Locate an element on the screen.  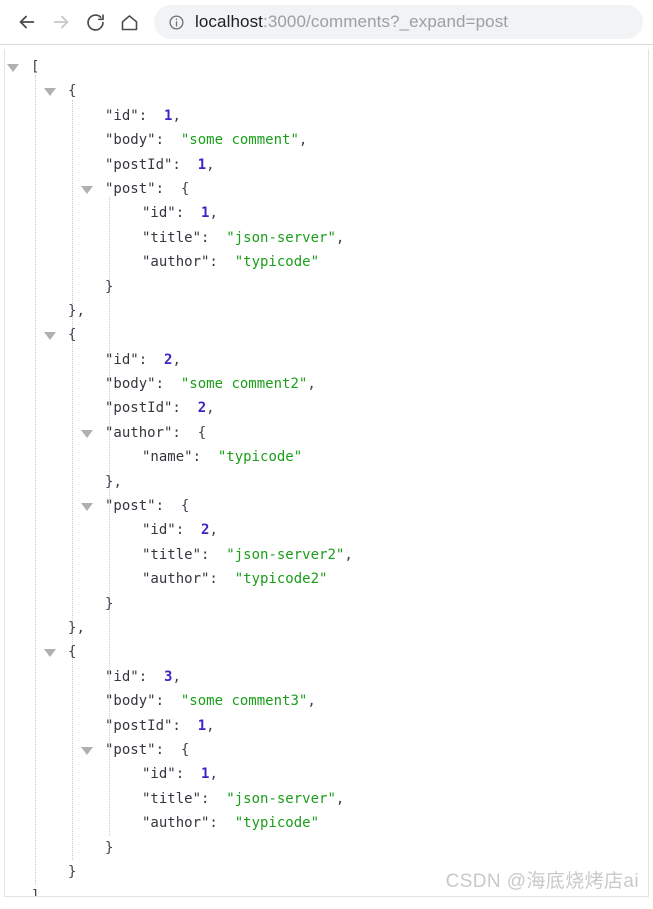
back-button is located at coordinates (27, 22).